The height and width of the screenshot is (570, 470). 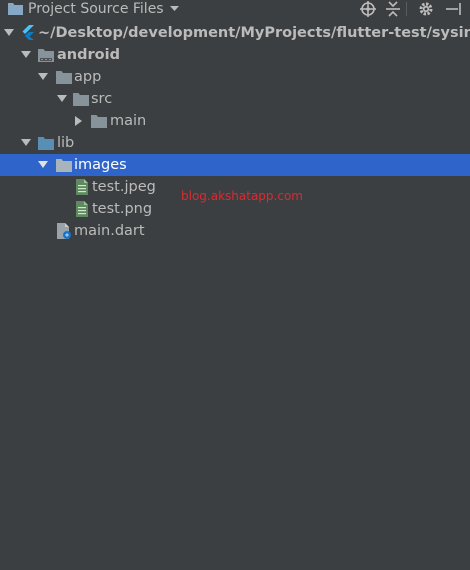 I want to click on toolbar-separator, so click(x=406, y=9).